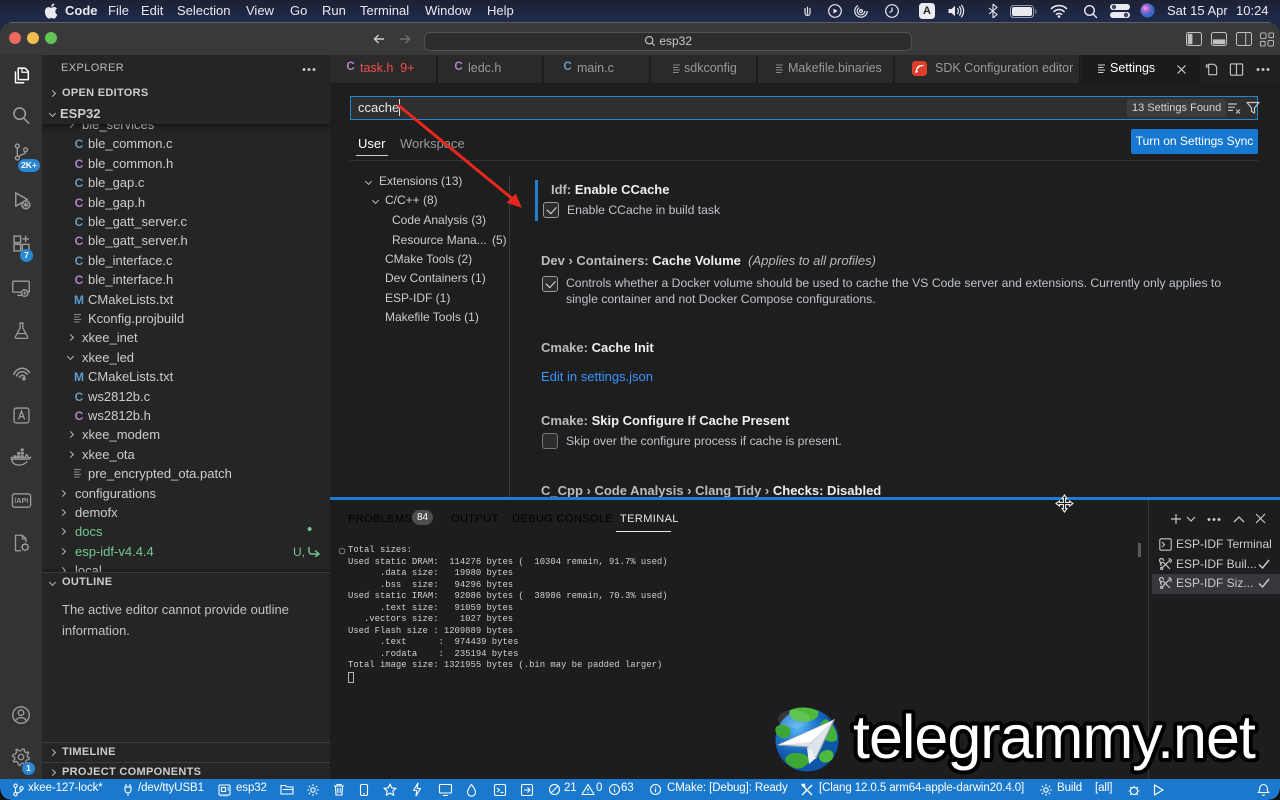 The height and width of the screenshot is (800, 1280). I want to click on svg-text: /API, so click(21, 501).